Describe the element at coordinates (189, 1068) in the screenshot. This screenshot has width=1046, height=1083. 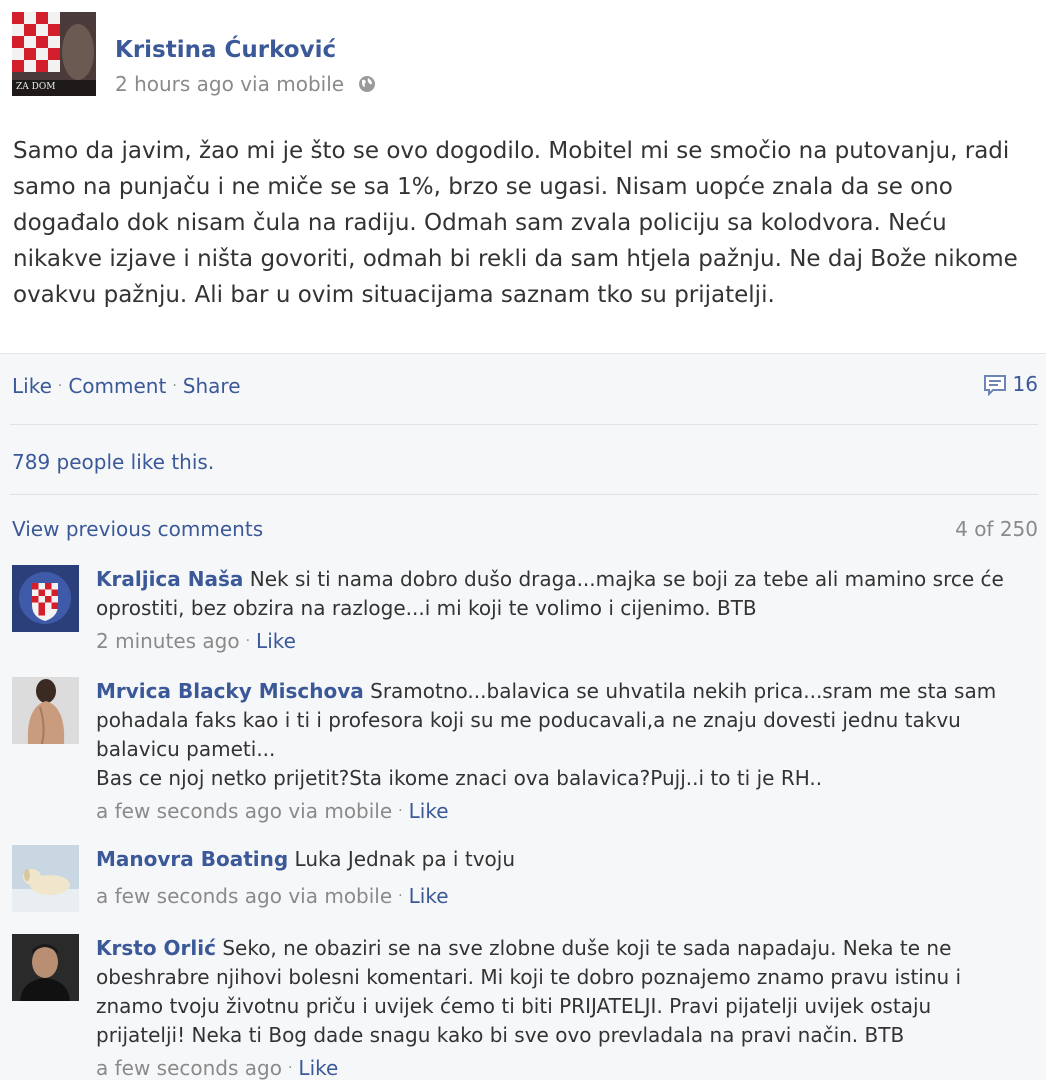
I see `comment-timestamp: a few seconds ago` at that location.